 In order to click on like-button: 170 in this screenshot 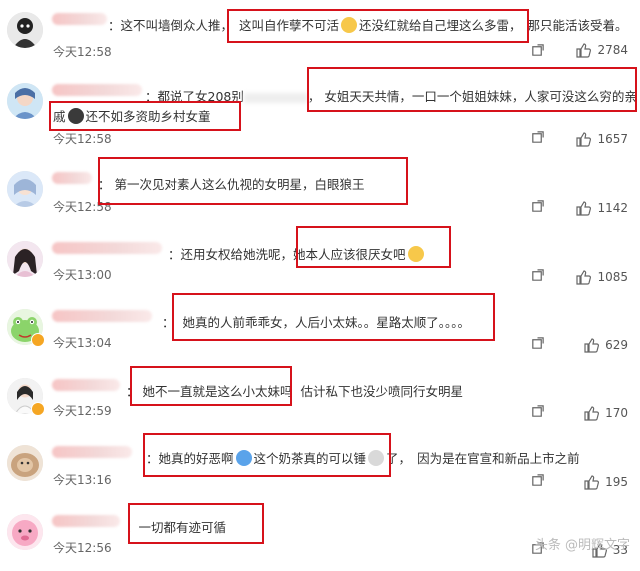, I will do `click(605, 413)`.